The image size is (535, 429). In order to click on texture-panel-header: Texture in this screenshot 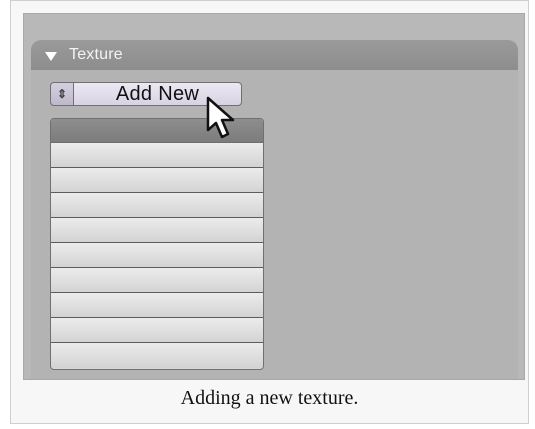, I will do `click(274, 55)`.